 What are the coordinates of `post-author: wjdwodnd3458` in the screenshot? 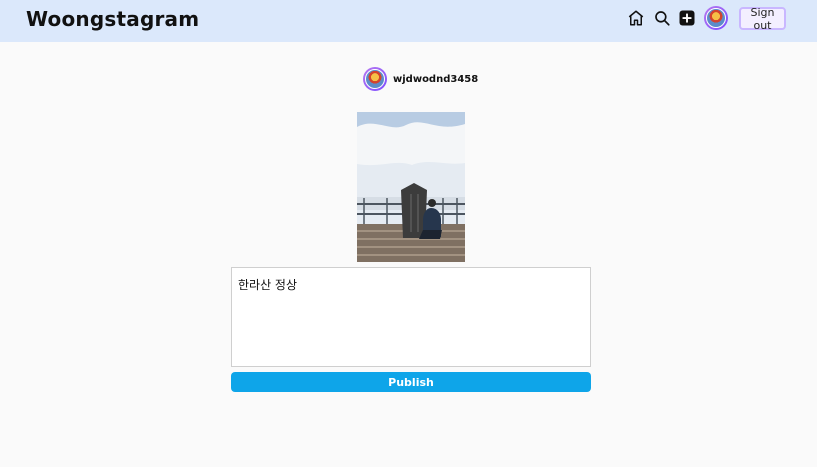 It's located at (420, 79).